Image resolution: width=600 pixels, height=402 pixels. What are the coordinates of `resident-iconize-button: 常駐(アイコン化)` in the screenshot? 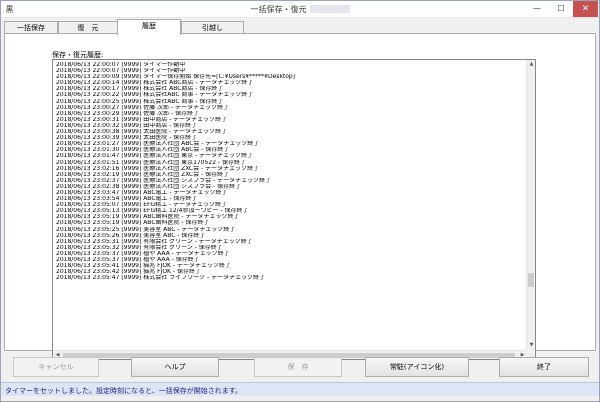 It's located at (417, 367).